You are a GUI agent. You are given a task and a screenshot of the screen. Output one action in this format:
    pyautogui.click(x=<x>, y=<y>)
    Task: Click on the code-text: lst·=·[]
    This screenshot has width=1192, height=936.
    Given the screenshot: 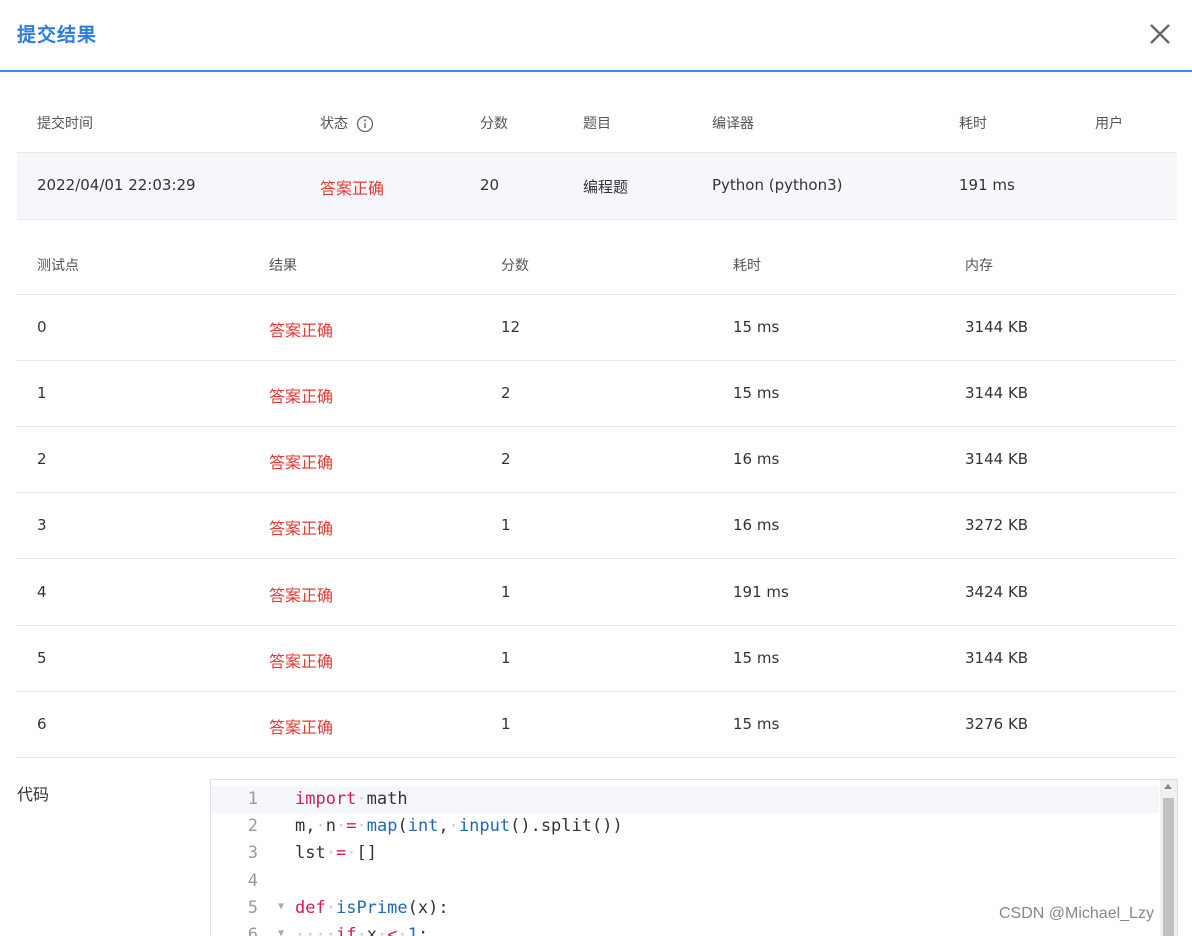 What is the action you would take?
    pyautogui.click(x=336, y=853)
    